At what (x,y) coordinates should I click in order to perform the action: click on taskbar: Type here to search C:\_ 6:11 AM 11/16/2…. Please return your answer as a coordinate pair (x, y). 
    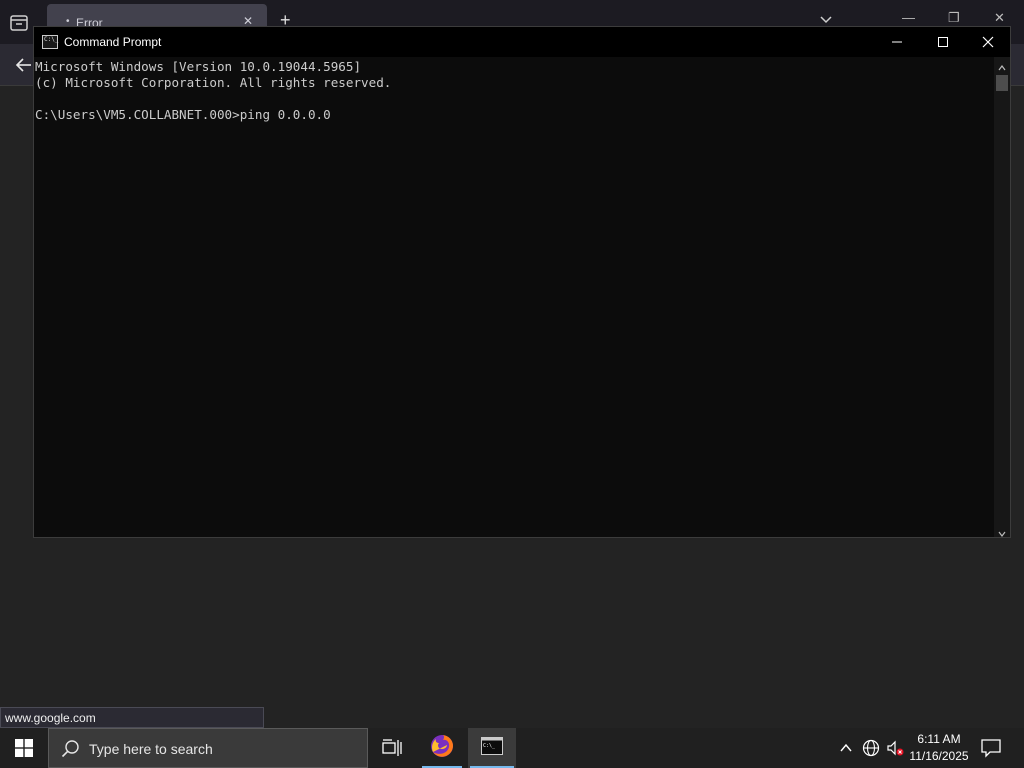
    Looking at the image, I should click on (512, 748).